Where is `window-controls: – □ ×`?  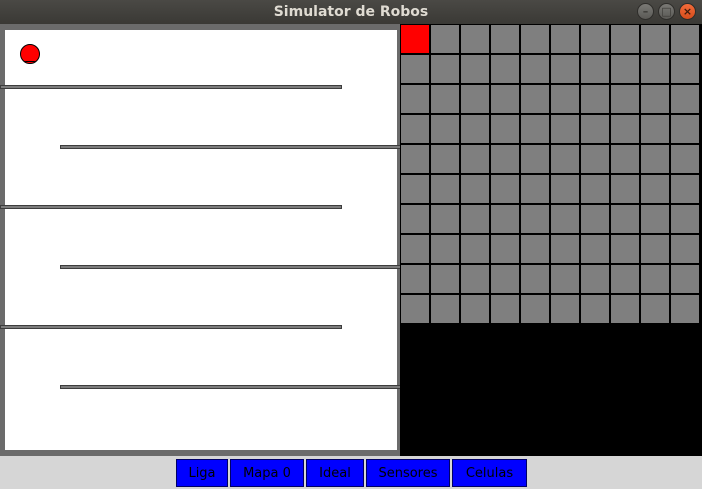 window-controls: – □ × is located at coordinates (666, 11).